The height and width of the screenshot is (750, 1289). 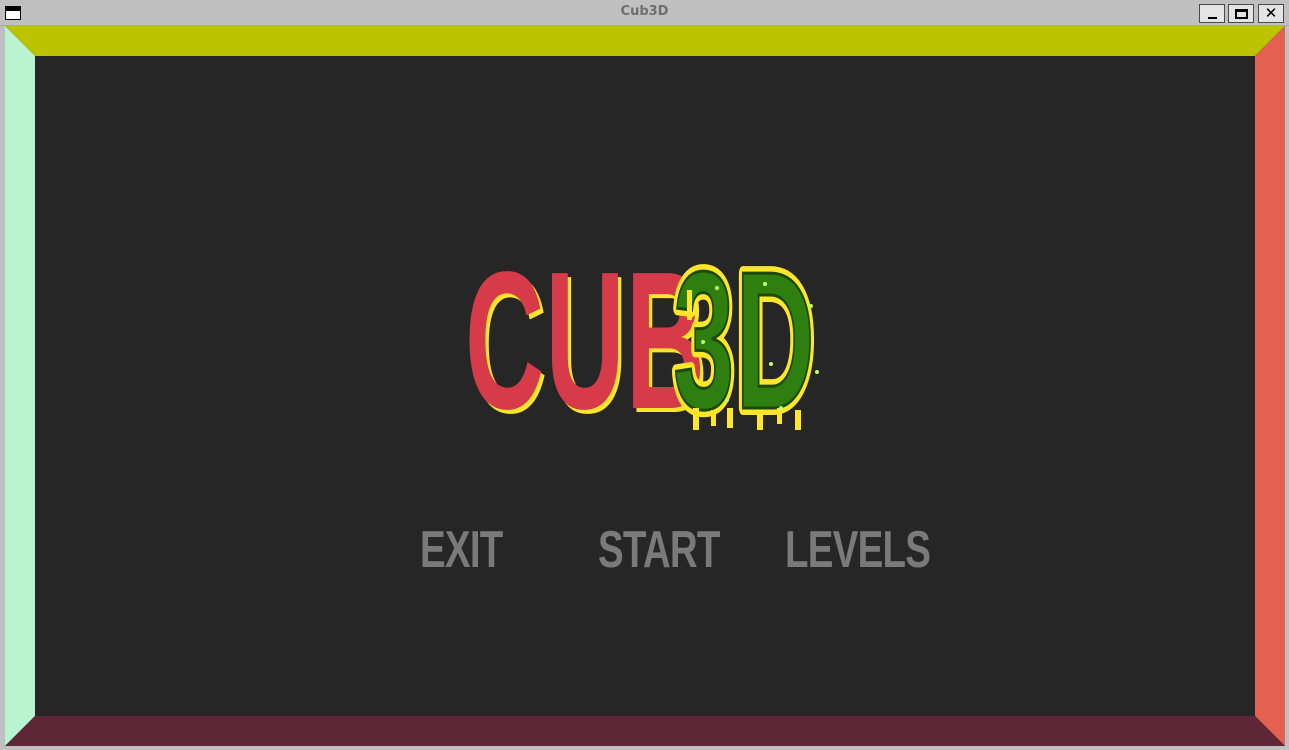 What do you see at coordinates (645, 41) in the screenshot?
I see `ceiling-wall` at bounding box center [645, 41].